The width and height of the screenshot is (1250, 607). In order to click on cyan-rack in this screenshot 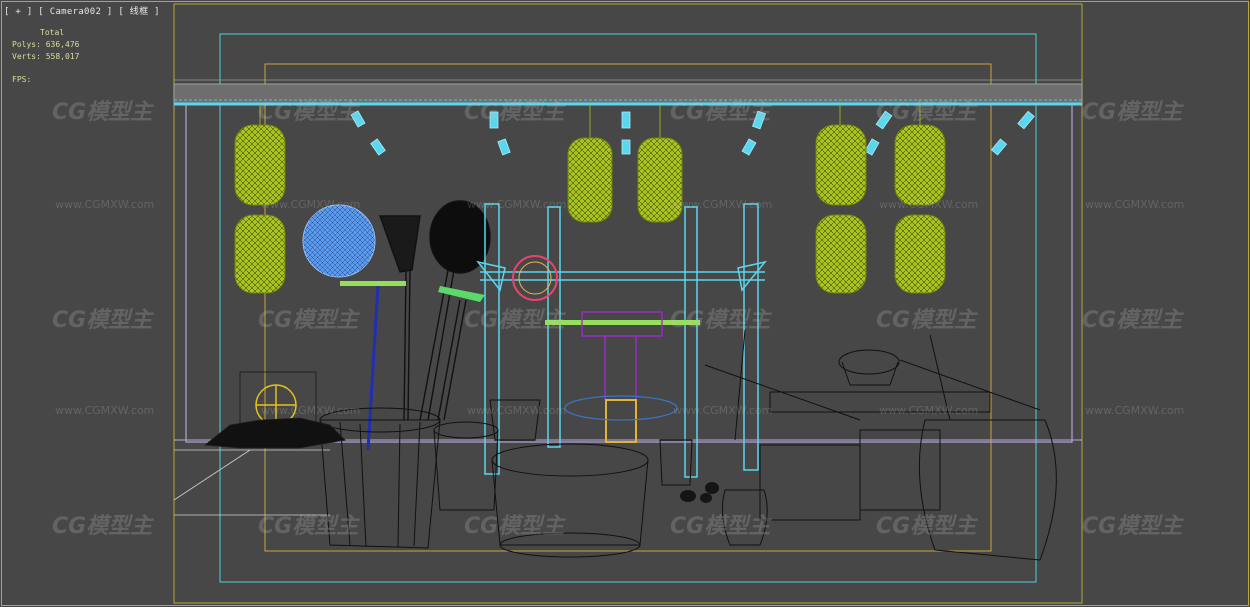, I will do `click(621, 340)`.